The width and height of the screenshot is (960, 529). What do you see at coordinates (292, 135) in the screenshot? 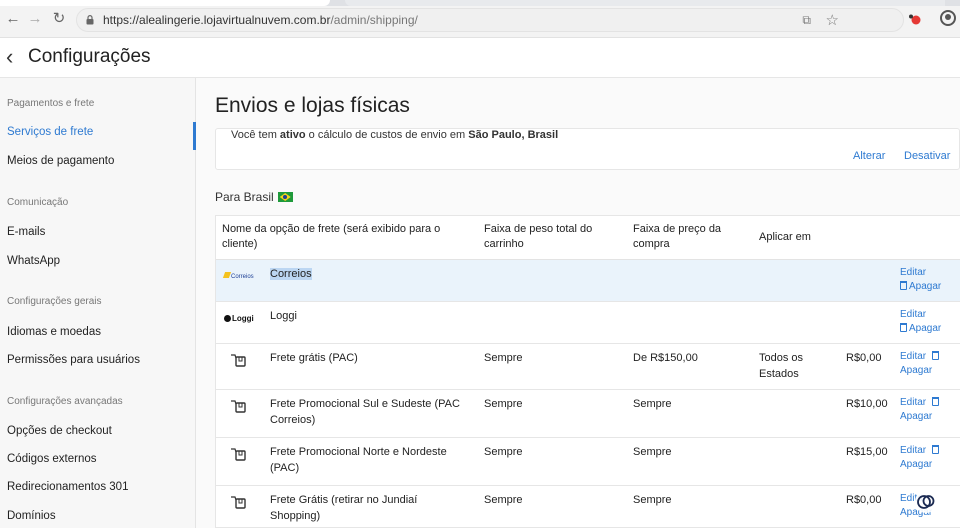
I see `info-status: ativo` at bounding box center [292, 135].